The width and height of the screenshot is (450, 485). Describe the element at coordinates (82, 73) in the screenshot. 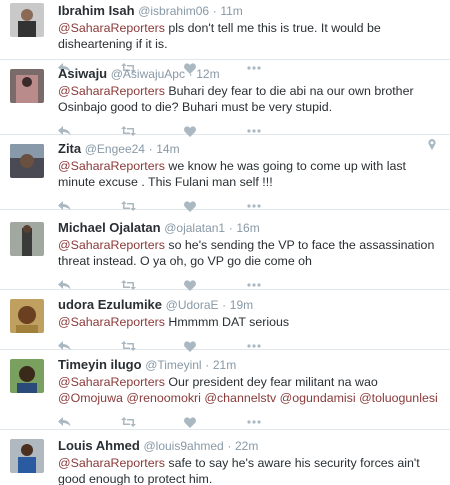

I see `user-name: Asiwaju` at that location.